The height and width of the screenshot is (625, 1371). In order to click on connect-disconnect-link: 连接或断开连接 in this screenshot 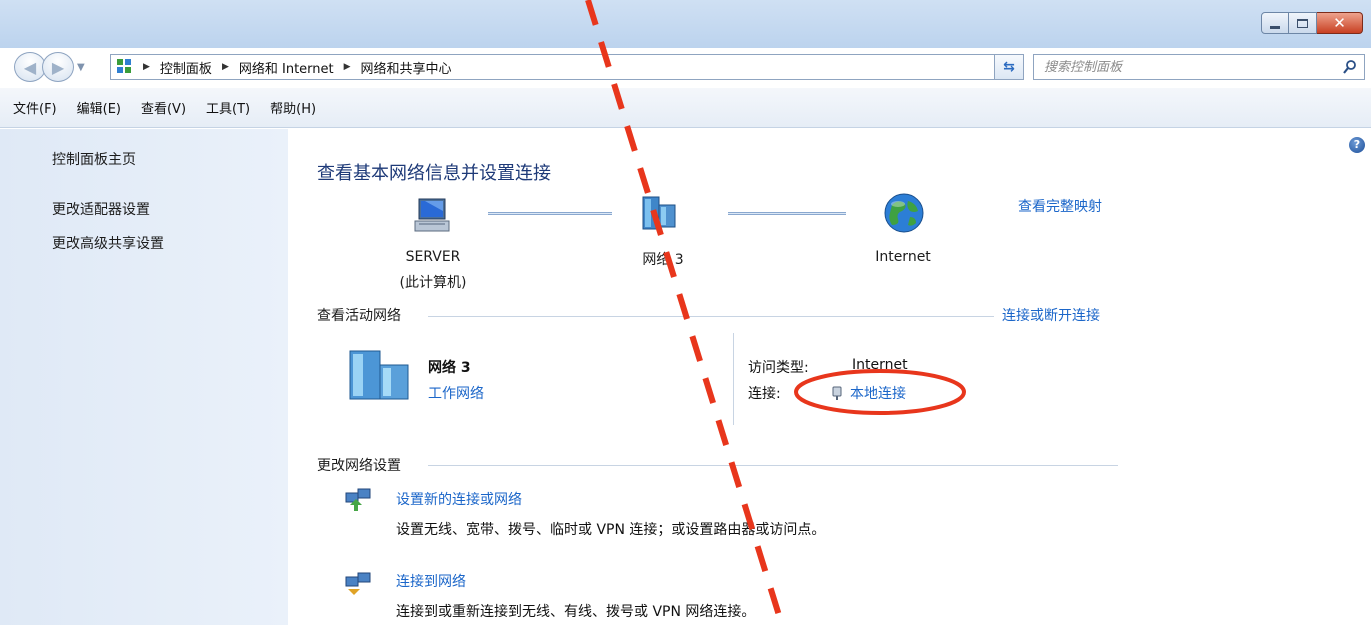, I will do `click(1051, 315)`.